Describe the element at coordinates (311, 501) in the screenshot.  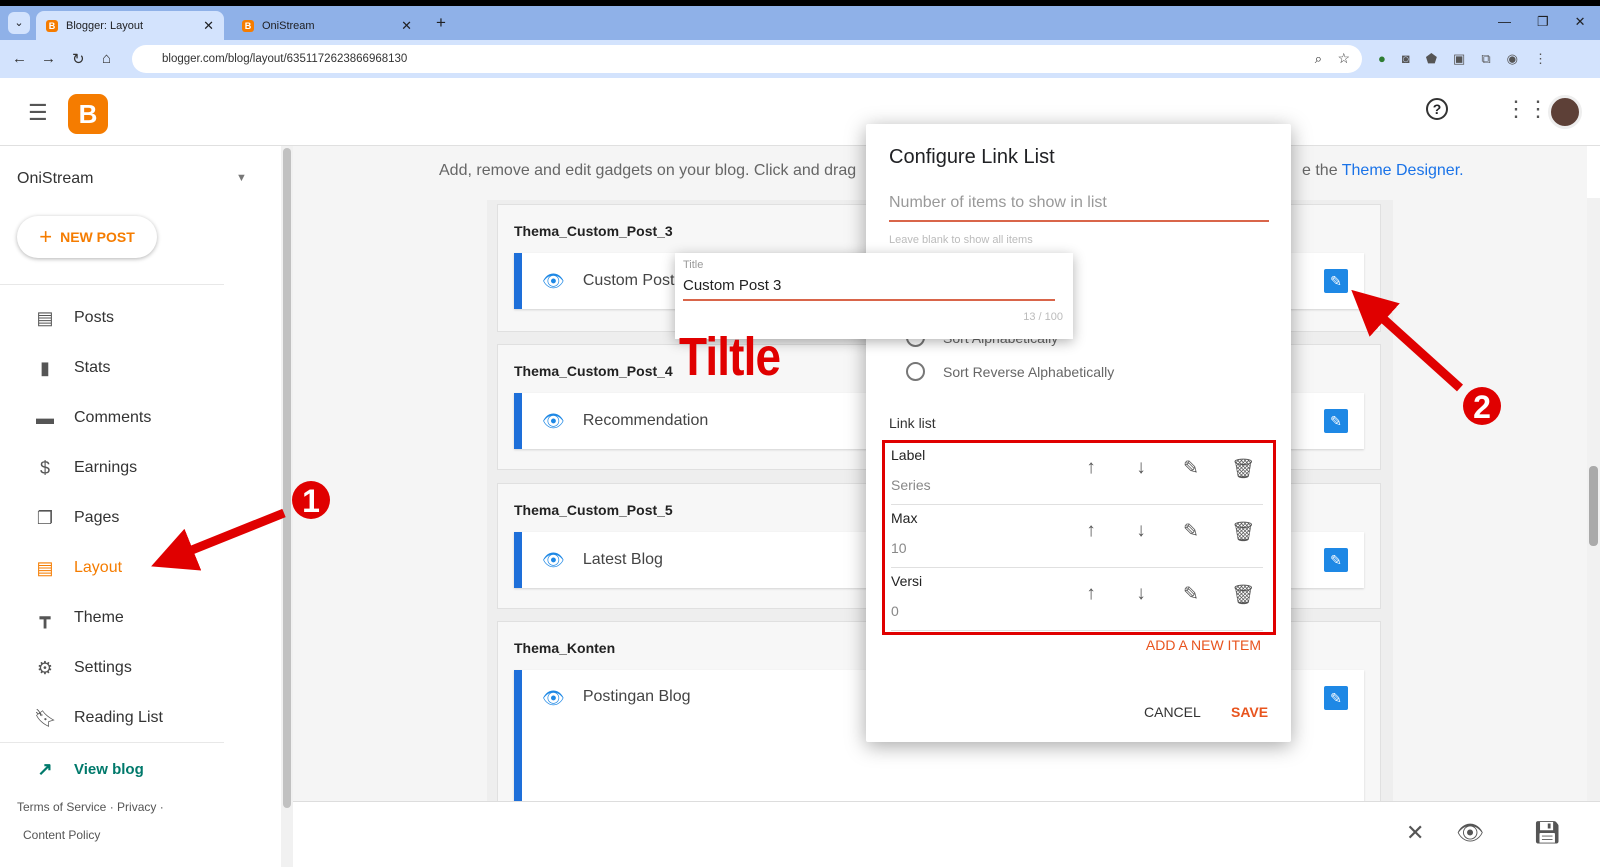
I see `step-1-label: 1` at that location.